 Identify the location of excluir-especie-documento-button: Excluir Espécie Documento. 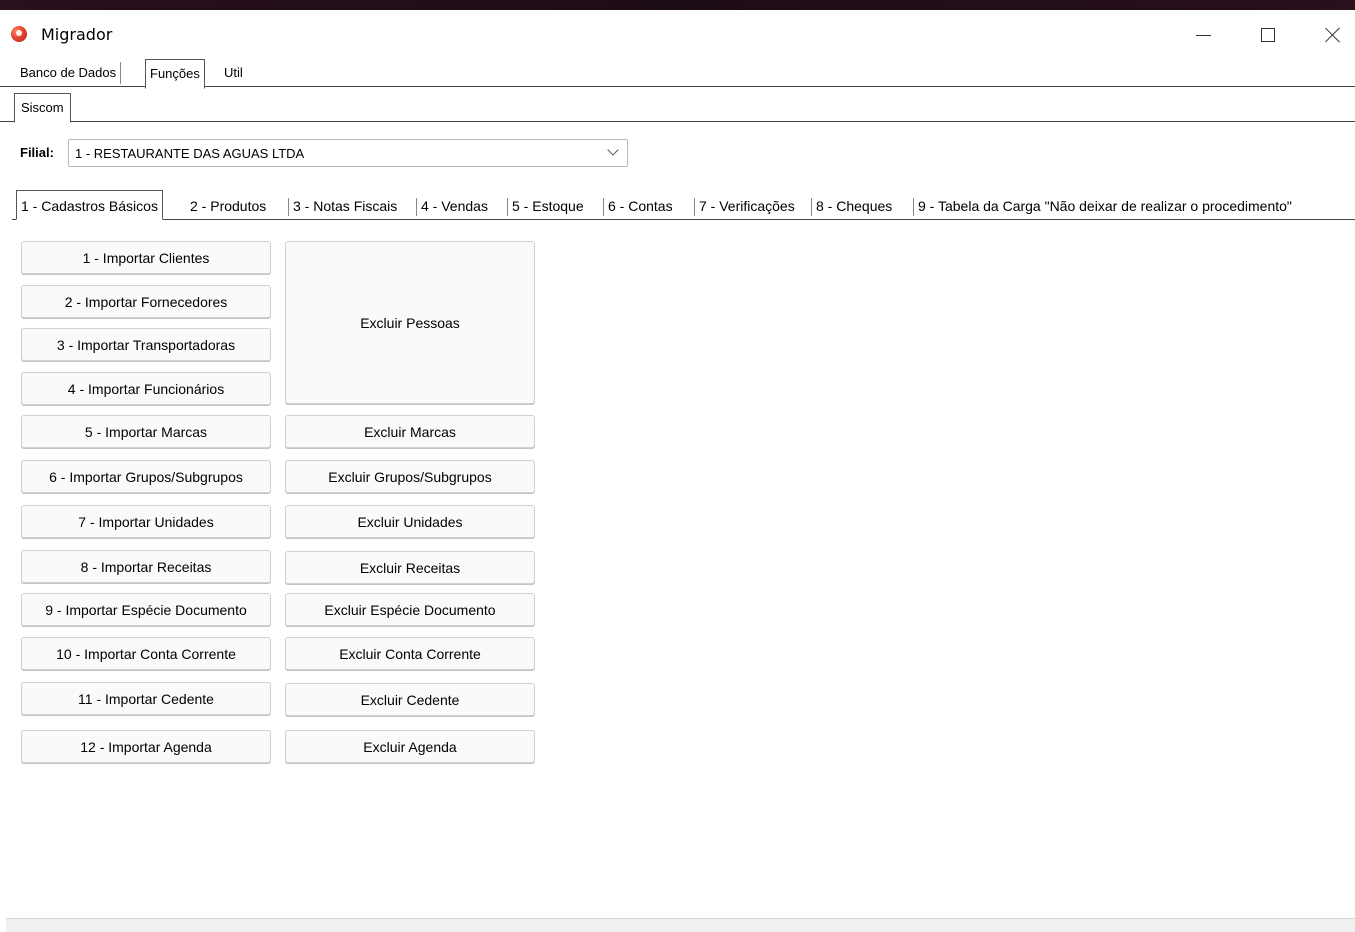
(410, 609).